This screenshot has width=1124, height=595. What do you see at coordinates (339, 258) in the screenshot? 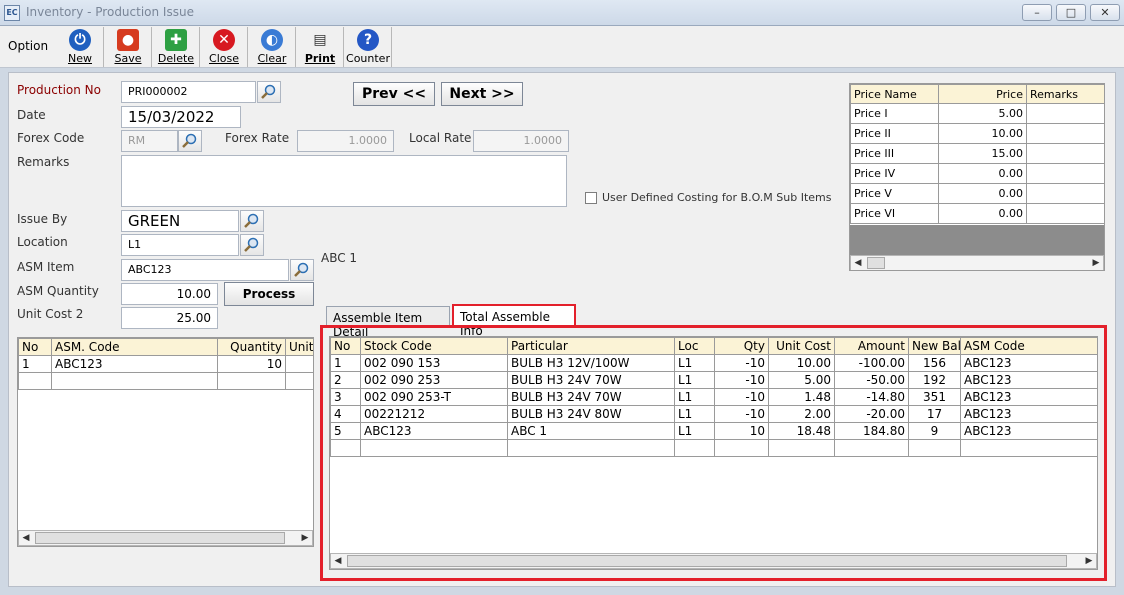
I see `asm-item-description: ABC 1` at bounding box center [339, 258].